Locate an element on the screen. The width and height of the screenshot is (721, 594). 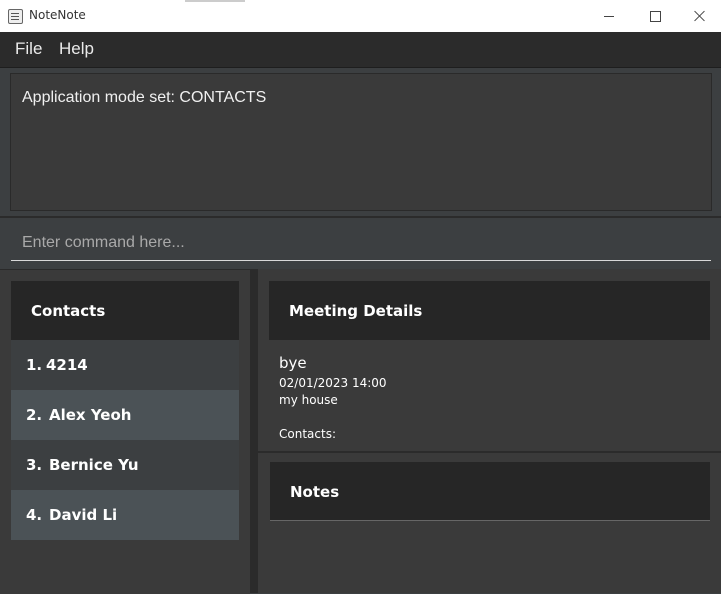
title-bar: NoteNote is located at coordinates (360, 16).